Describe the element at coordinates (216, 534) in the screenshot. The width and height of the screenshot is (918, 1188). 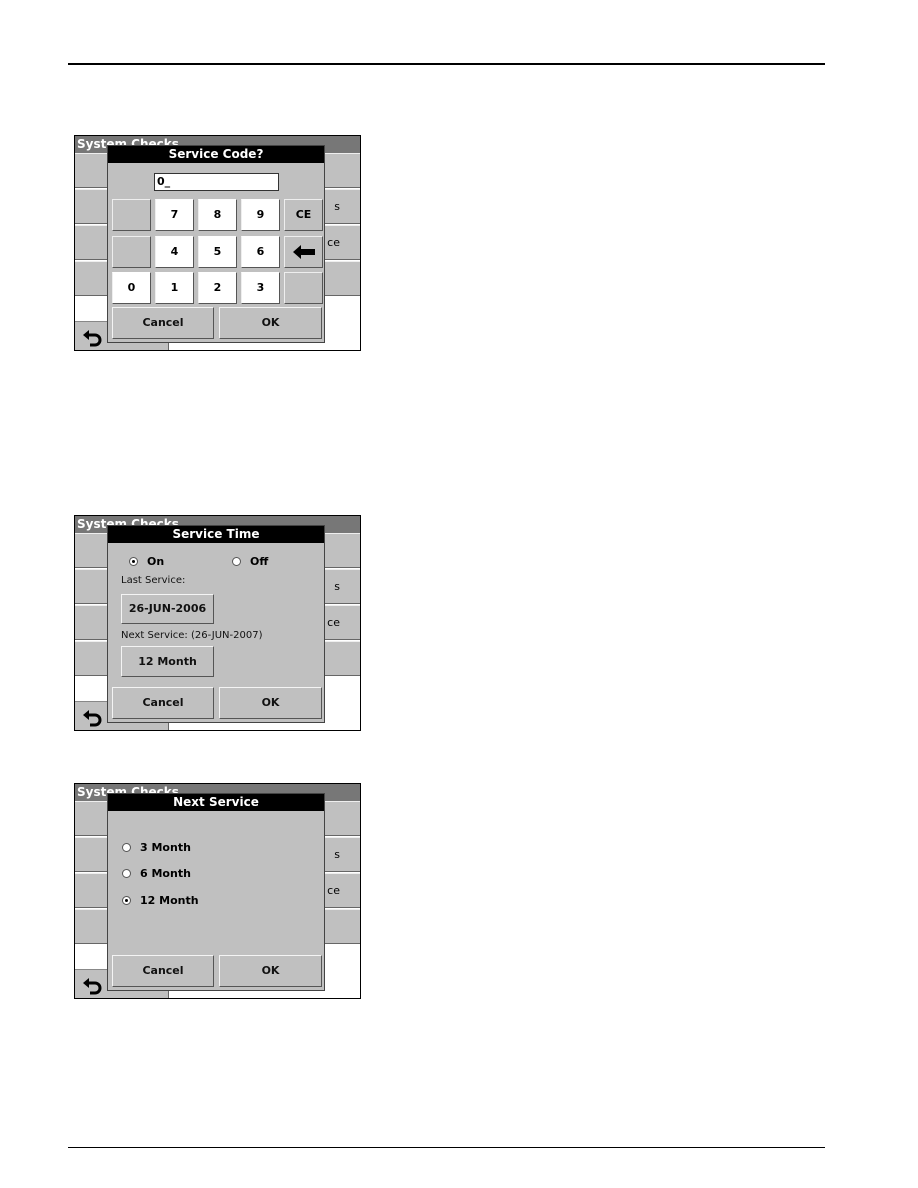
I see `dialog-title: Service Time` at that location.